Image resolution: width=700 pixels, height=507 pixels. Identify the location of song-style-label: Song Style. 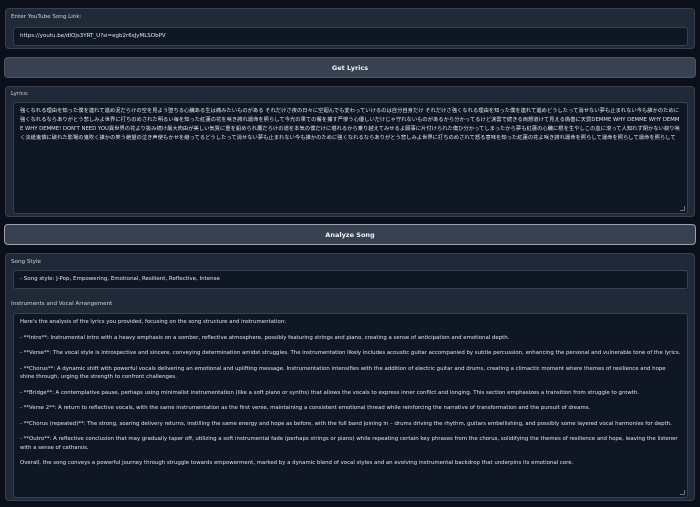
(26, 262).